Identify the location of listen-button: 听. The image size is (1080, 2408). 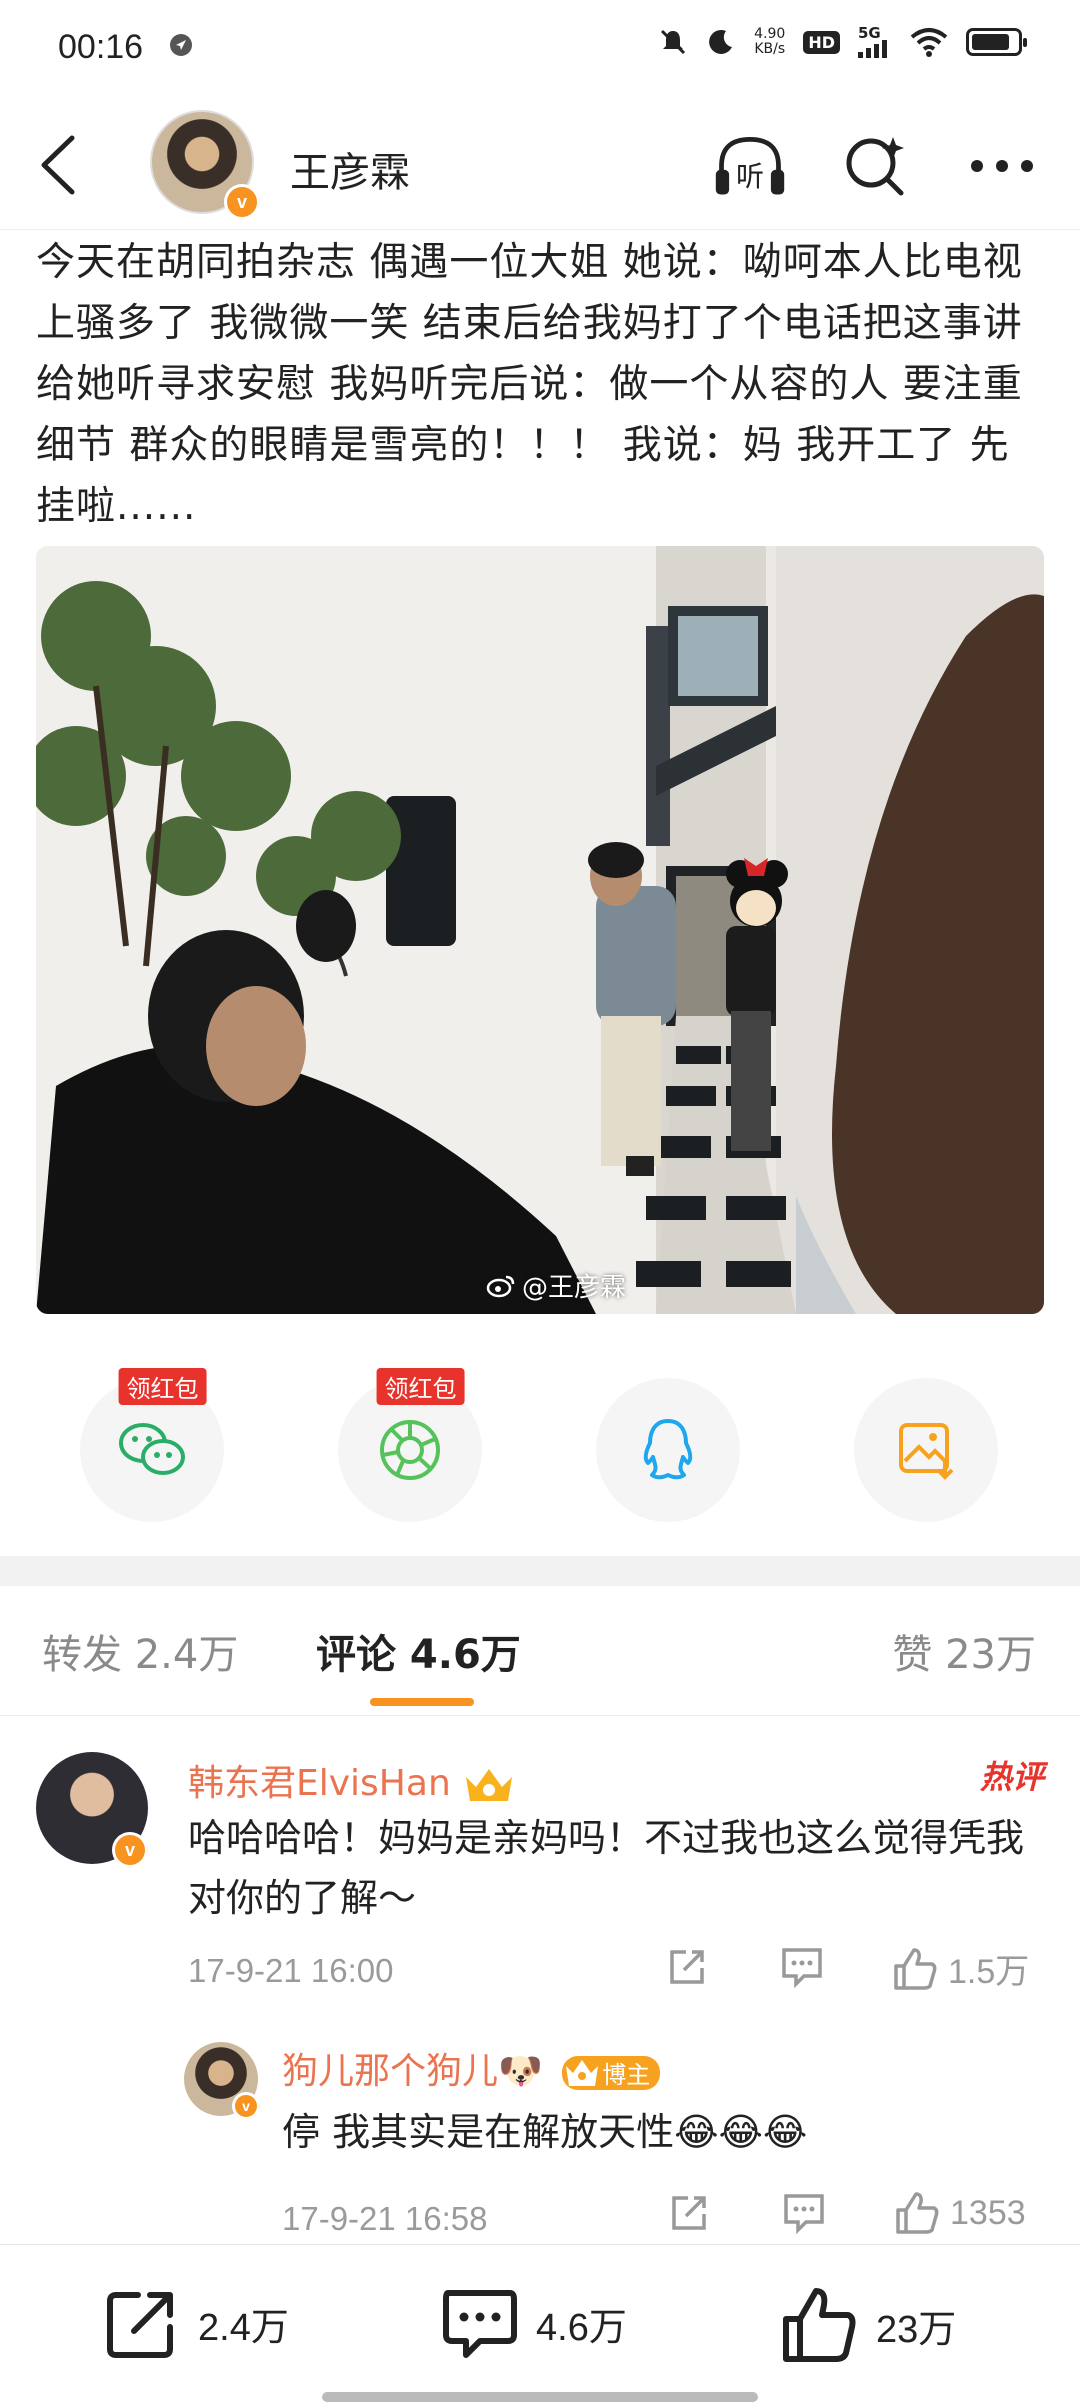
(750, 166).